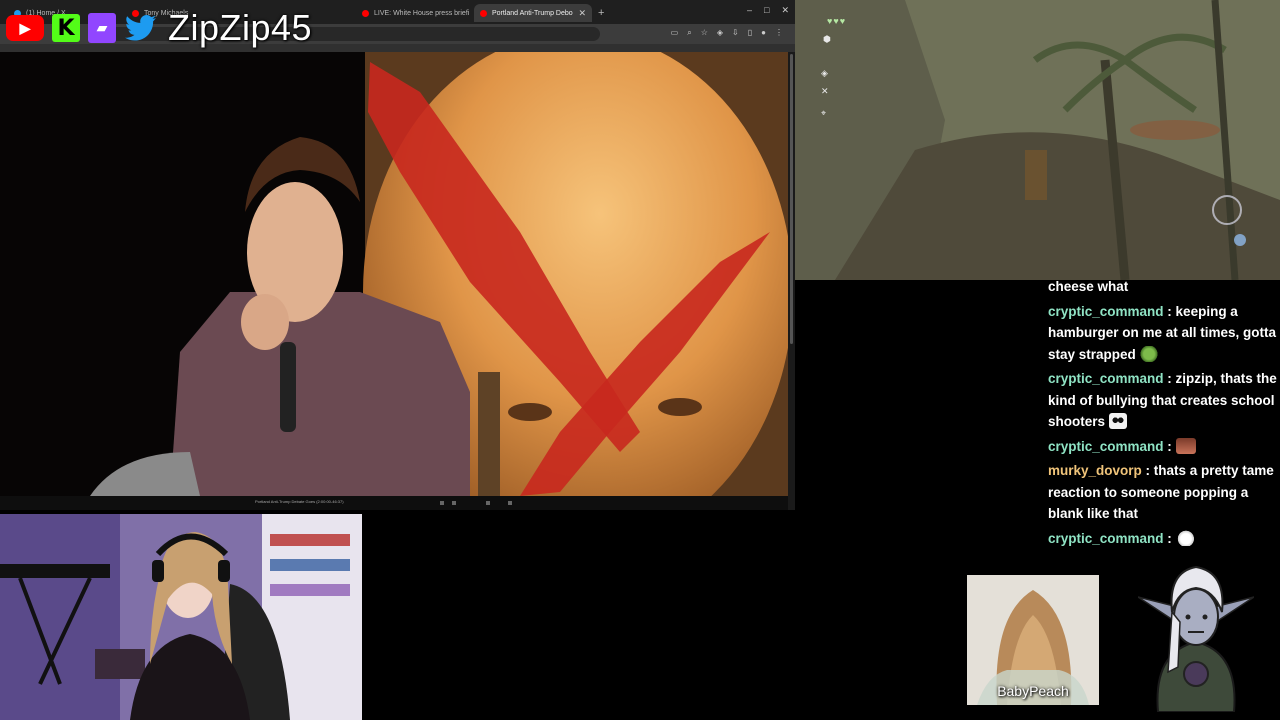 The height and width of the screenshot is (720, 1280). What do you see at coordinates (530, 412) in the screenshot?
I see `eye-left` at bounding box center [530, 412].